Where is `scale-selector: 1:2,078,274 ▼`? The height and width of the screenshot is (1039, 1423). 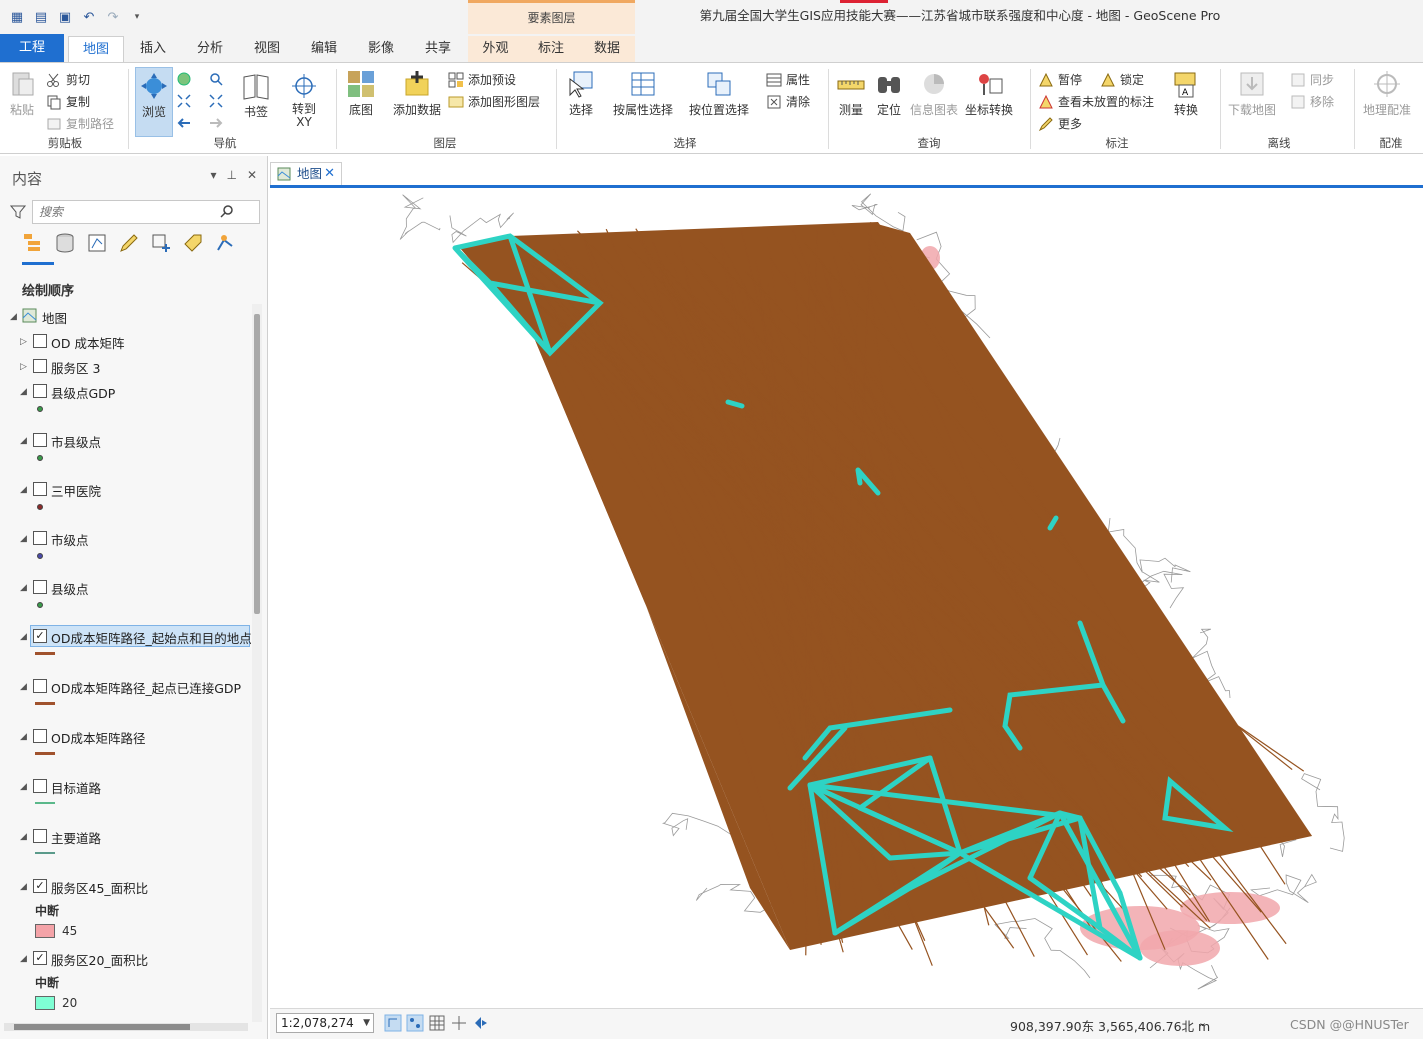
scale-selector: 1:2,078,274 ▼ is located at coordinates (325, 1023).